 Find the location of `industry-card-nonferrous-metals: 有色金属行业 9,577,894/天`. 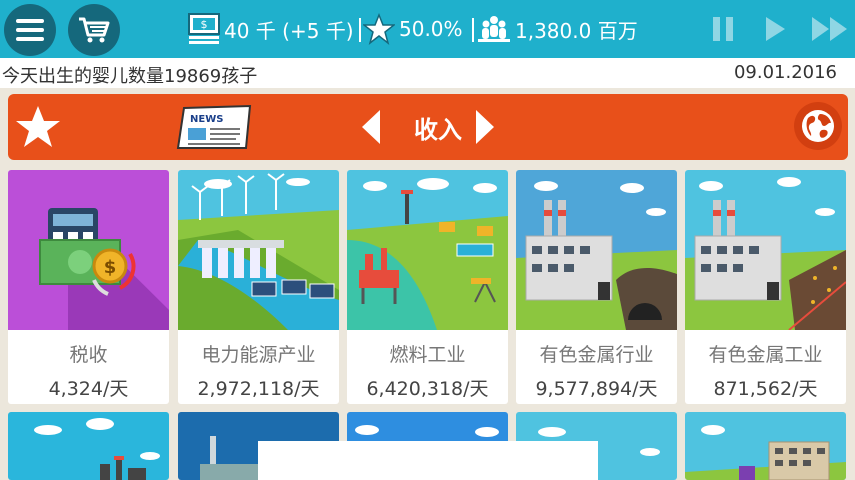

industry-card-nonferrous-metals: 有色金属行业 9,577,894/天 is located at coordinates (596, 287).